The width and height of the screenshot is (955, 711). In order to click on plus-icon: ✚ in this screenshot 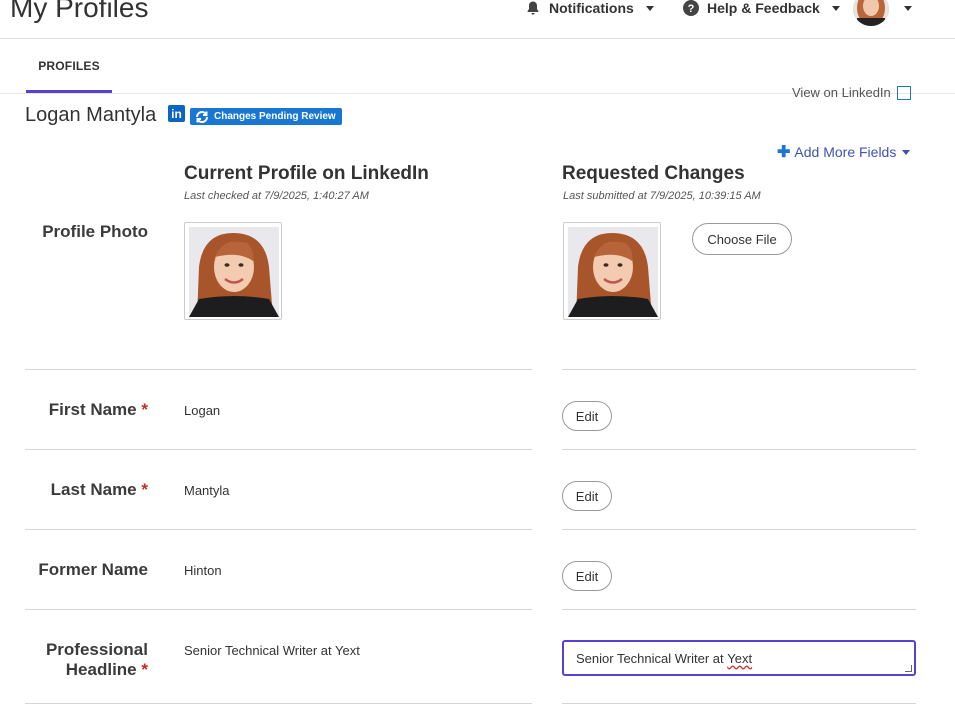, I will do `click(784, 152)`.